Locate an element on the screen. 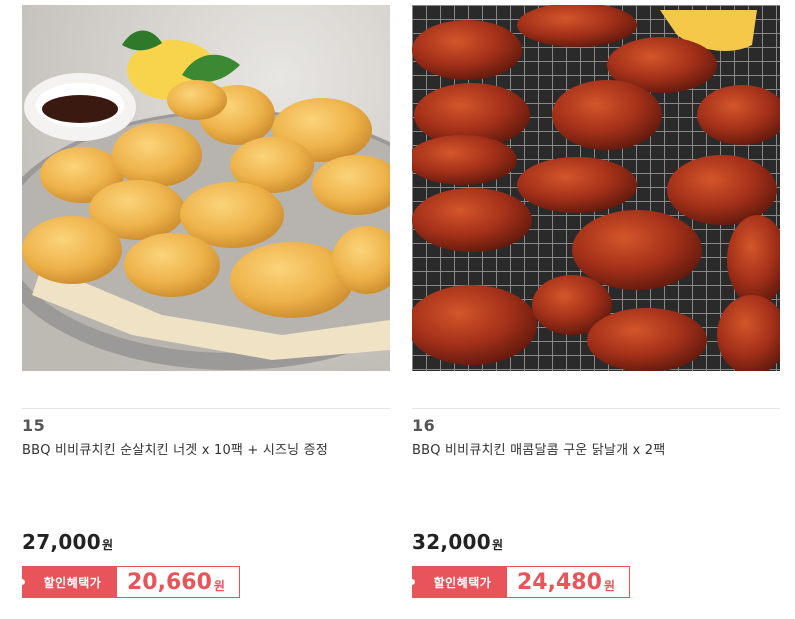 This screenshot has height=619, width=795. product-title: BBQ 비비큐치킨 매콤달콤 구운 닭날개 x 2팩 is located at coordinates (596, 448).